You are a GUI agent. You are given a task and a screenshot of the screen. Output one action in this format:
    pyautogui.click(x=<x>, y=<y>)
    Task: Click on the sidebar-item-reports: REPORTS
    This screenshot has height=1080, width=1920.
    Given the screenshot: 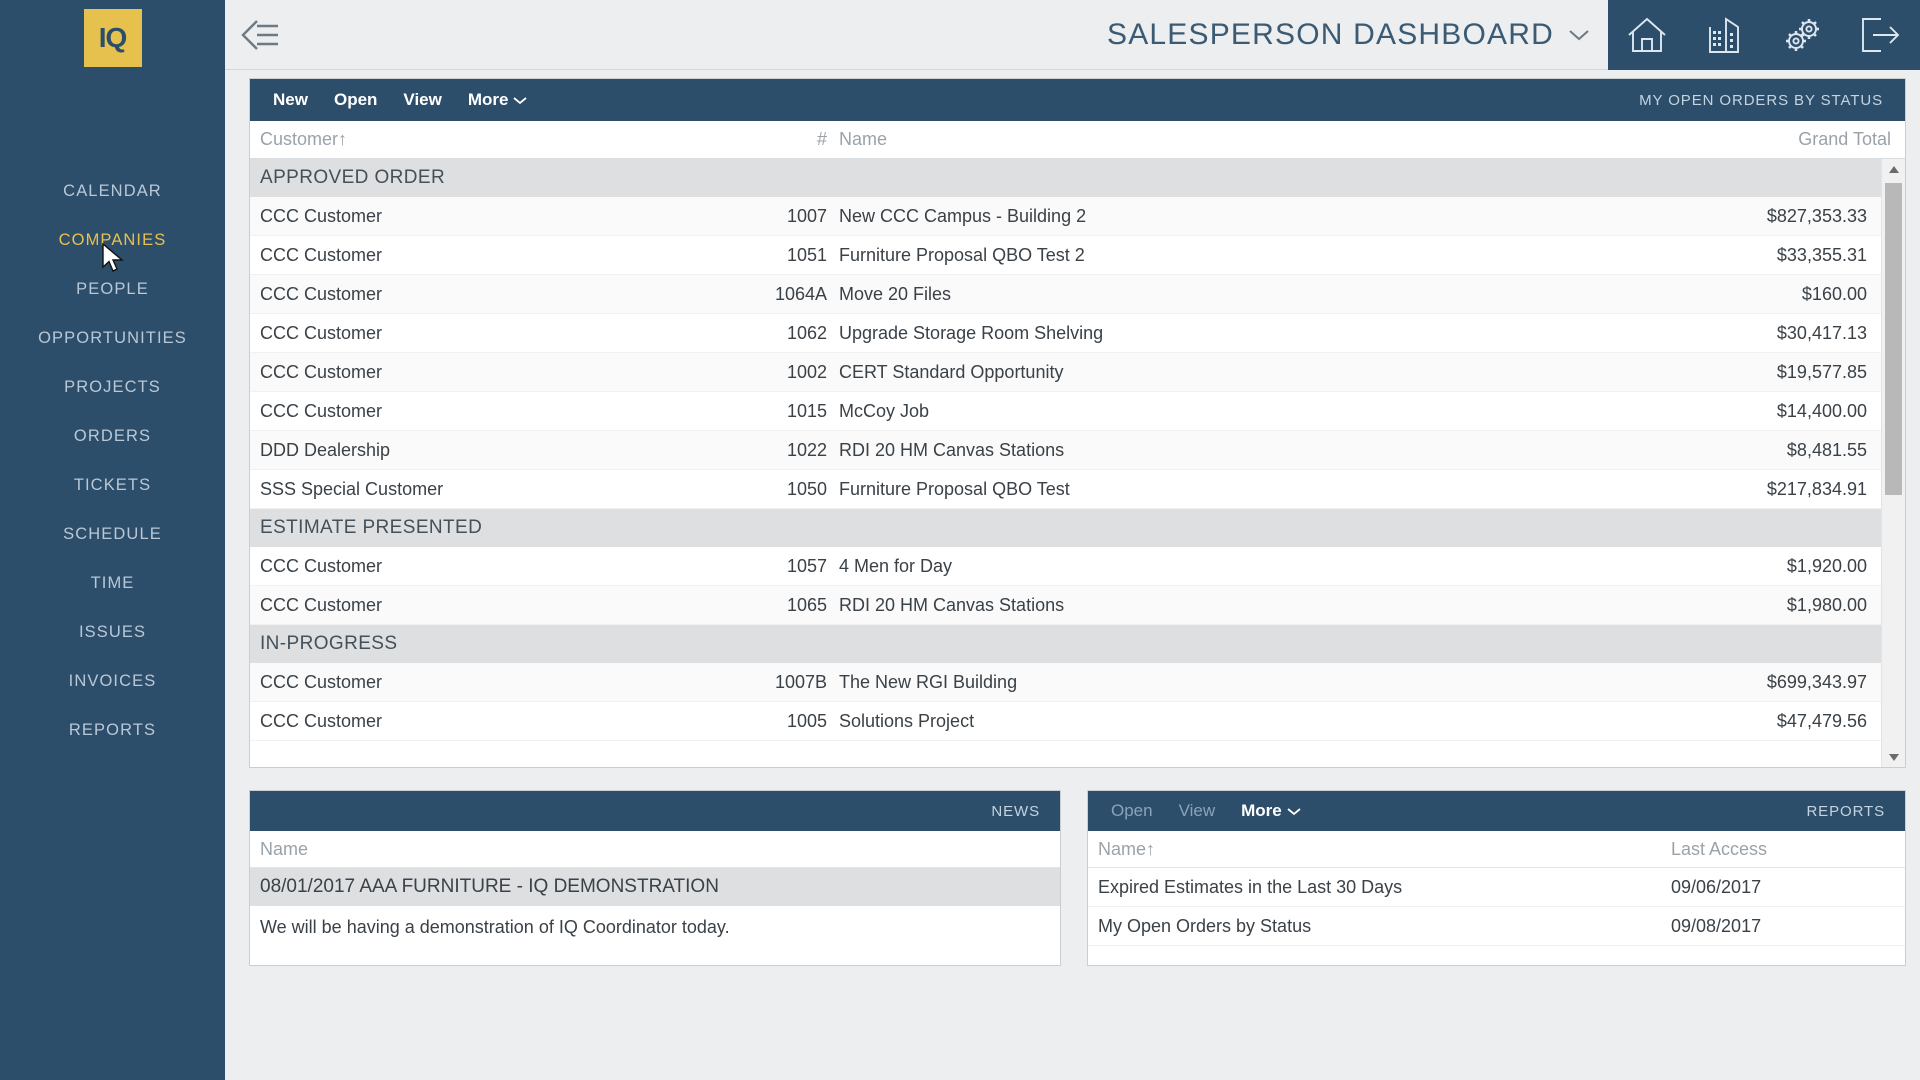 What is the action you would take?
    pyautogui.click(x=112, y=730)
    